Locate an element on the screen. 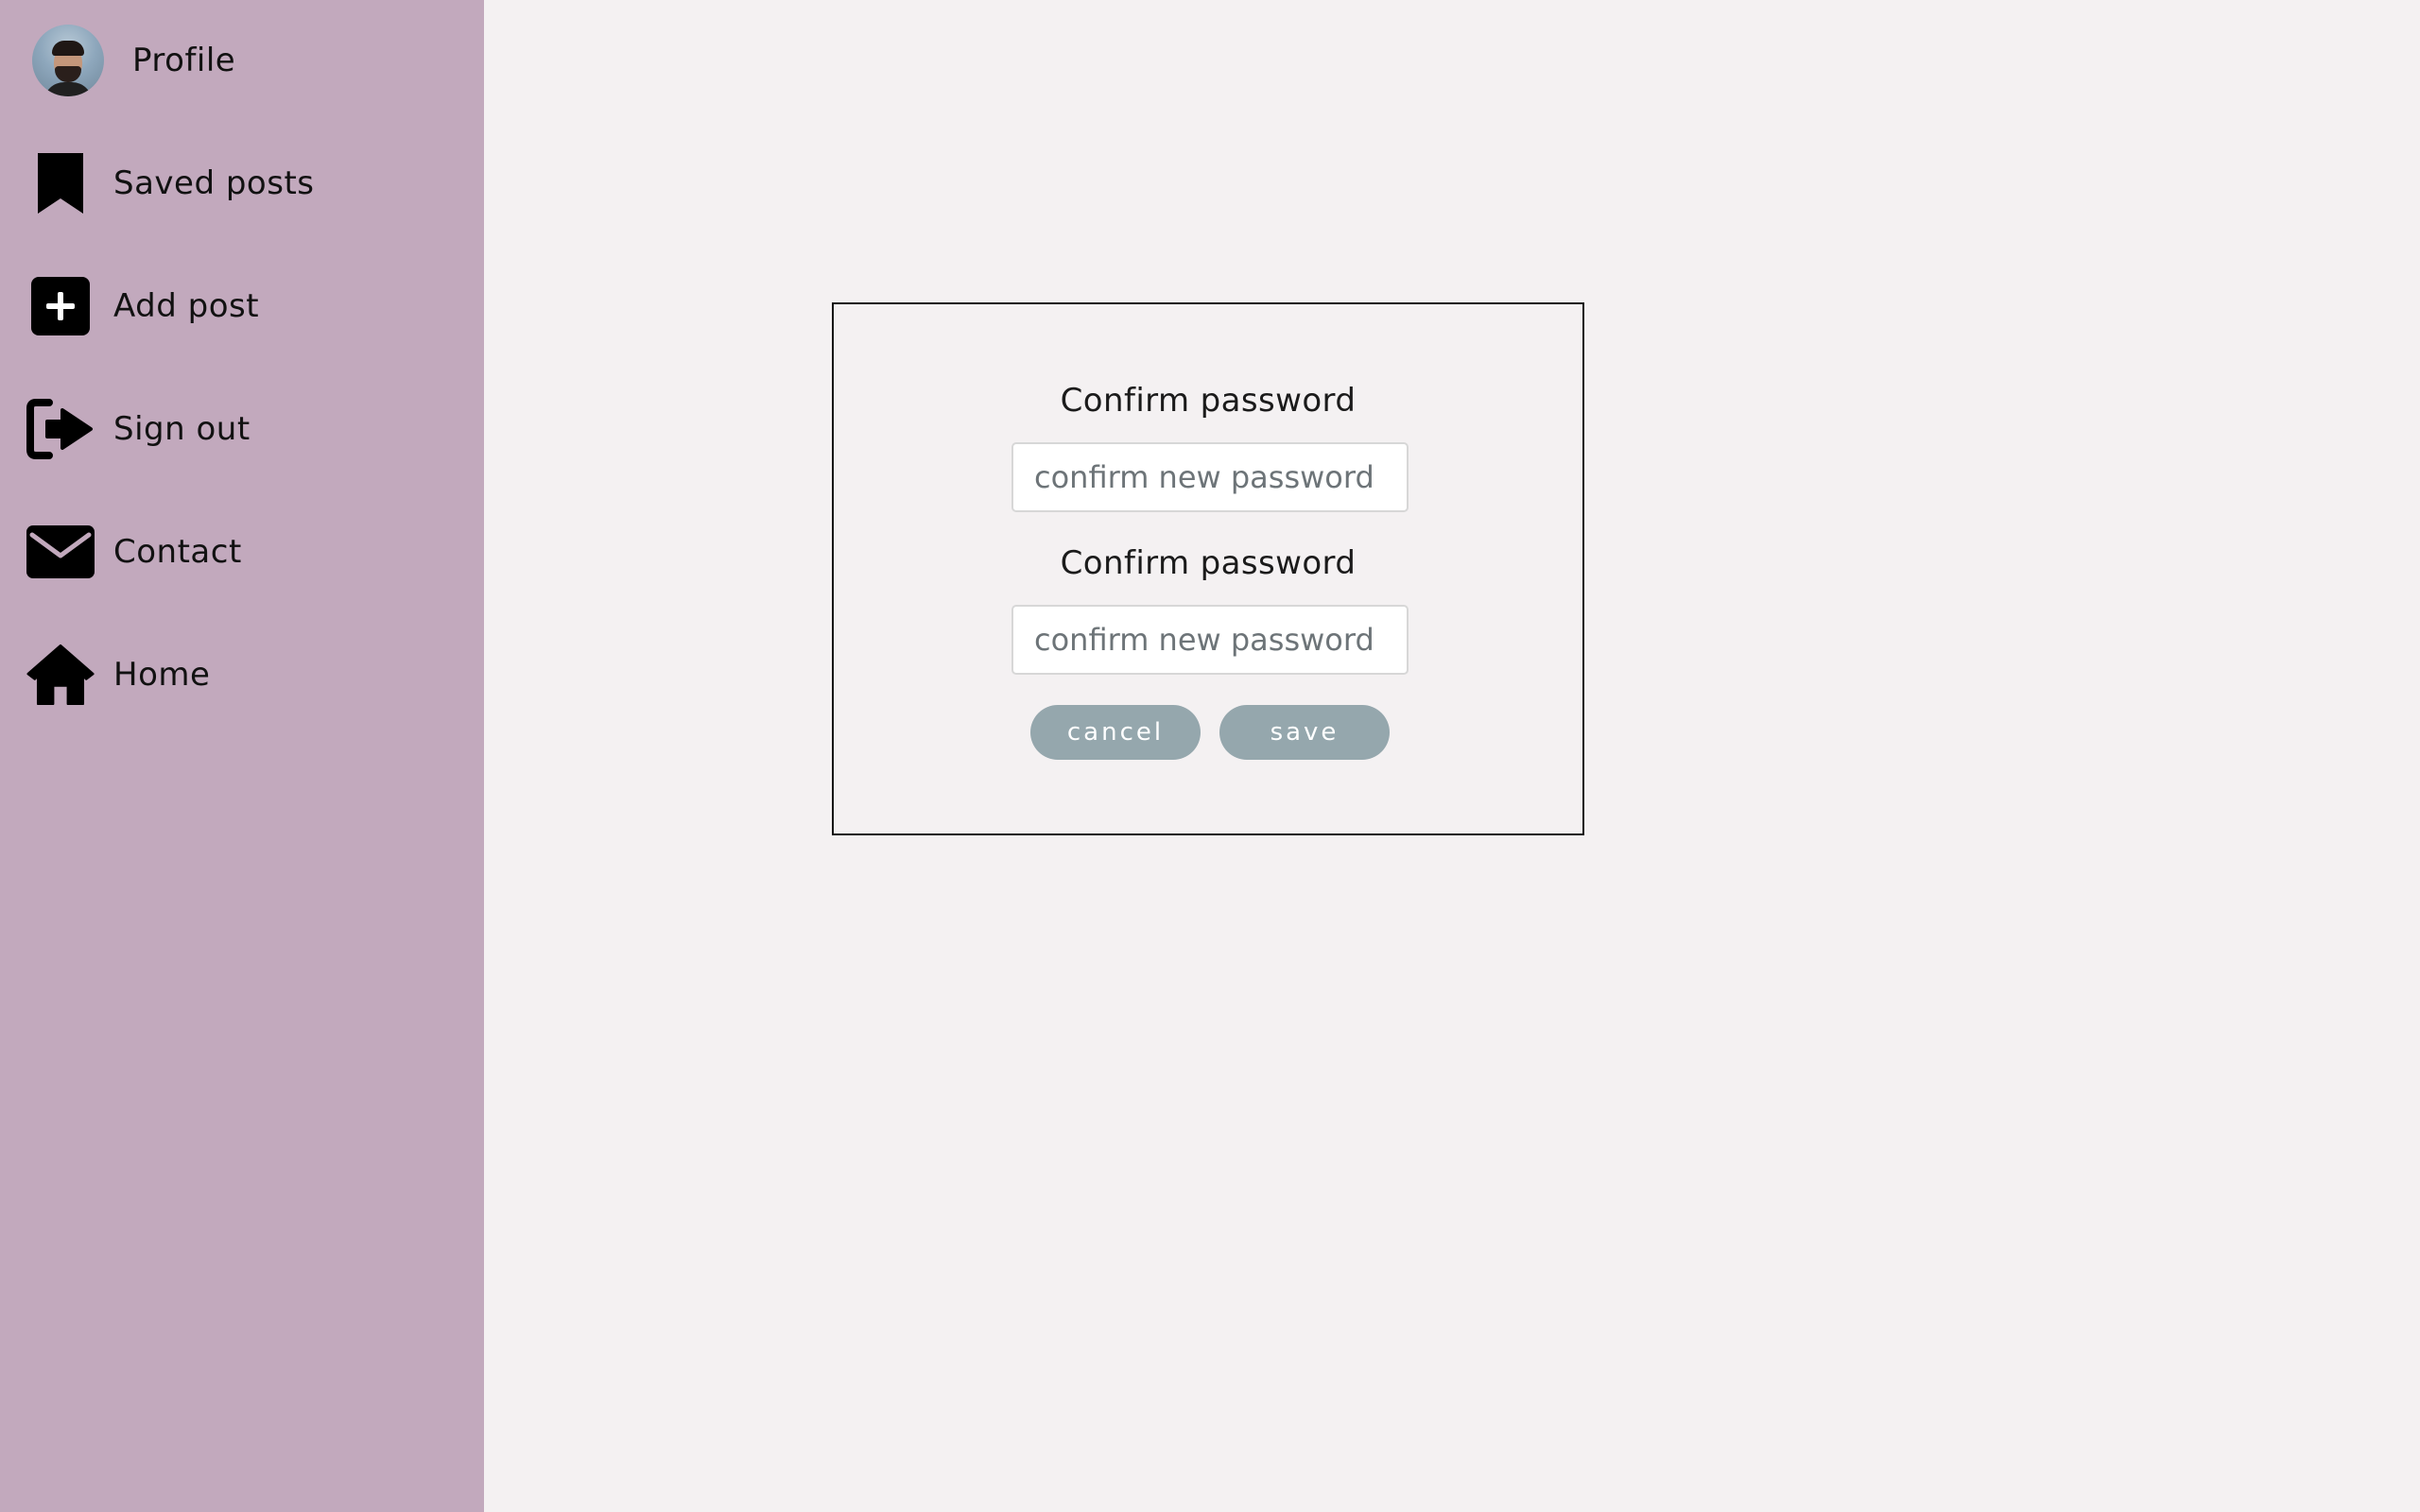 This screenshot has width=2420, height=1512. cancel-button: cancel is located at coordinates (1115, 732).